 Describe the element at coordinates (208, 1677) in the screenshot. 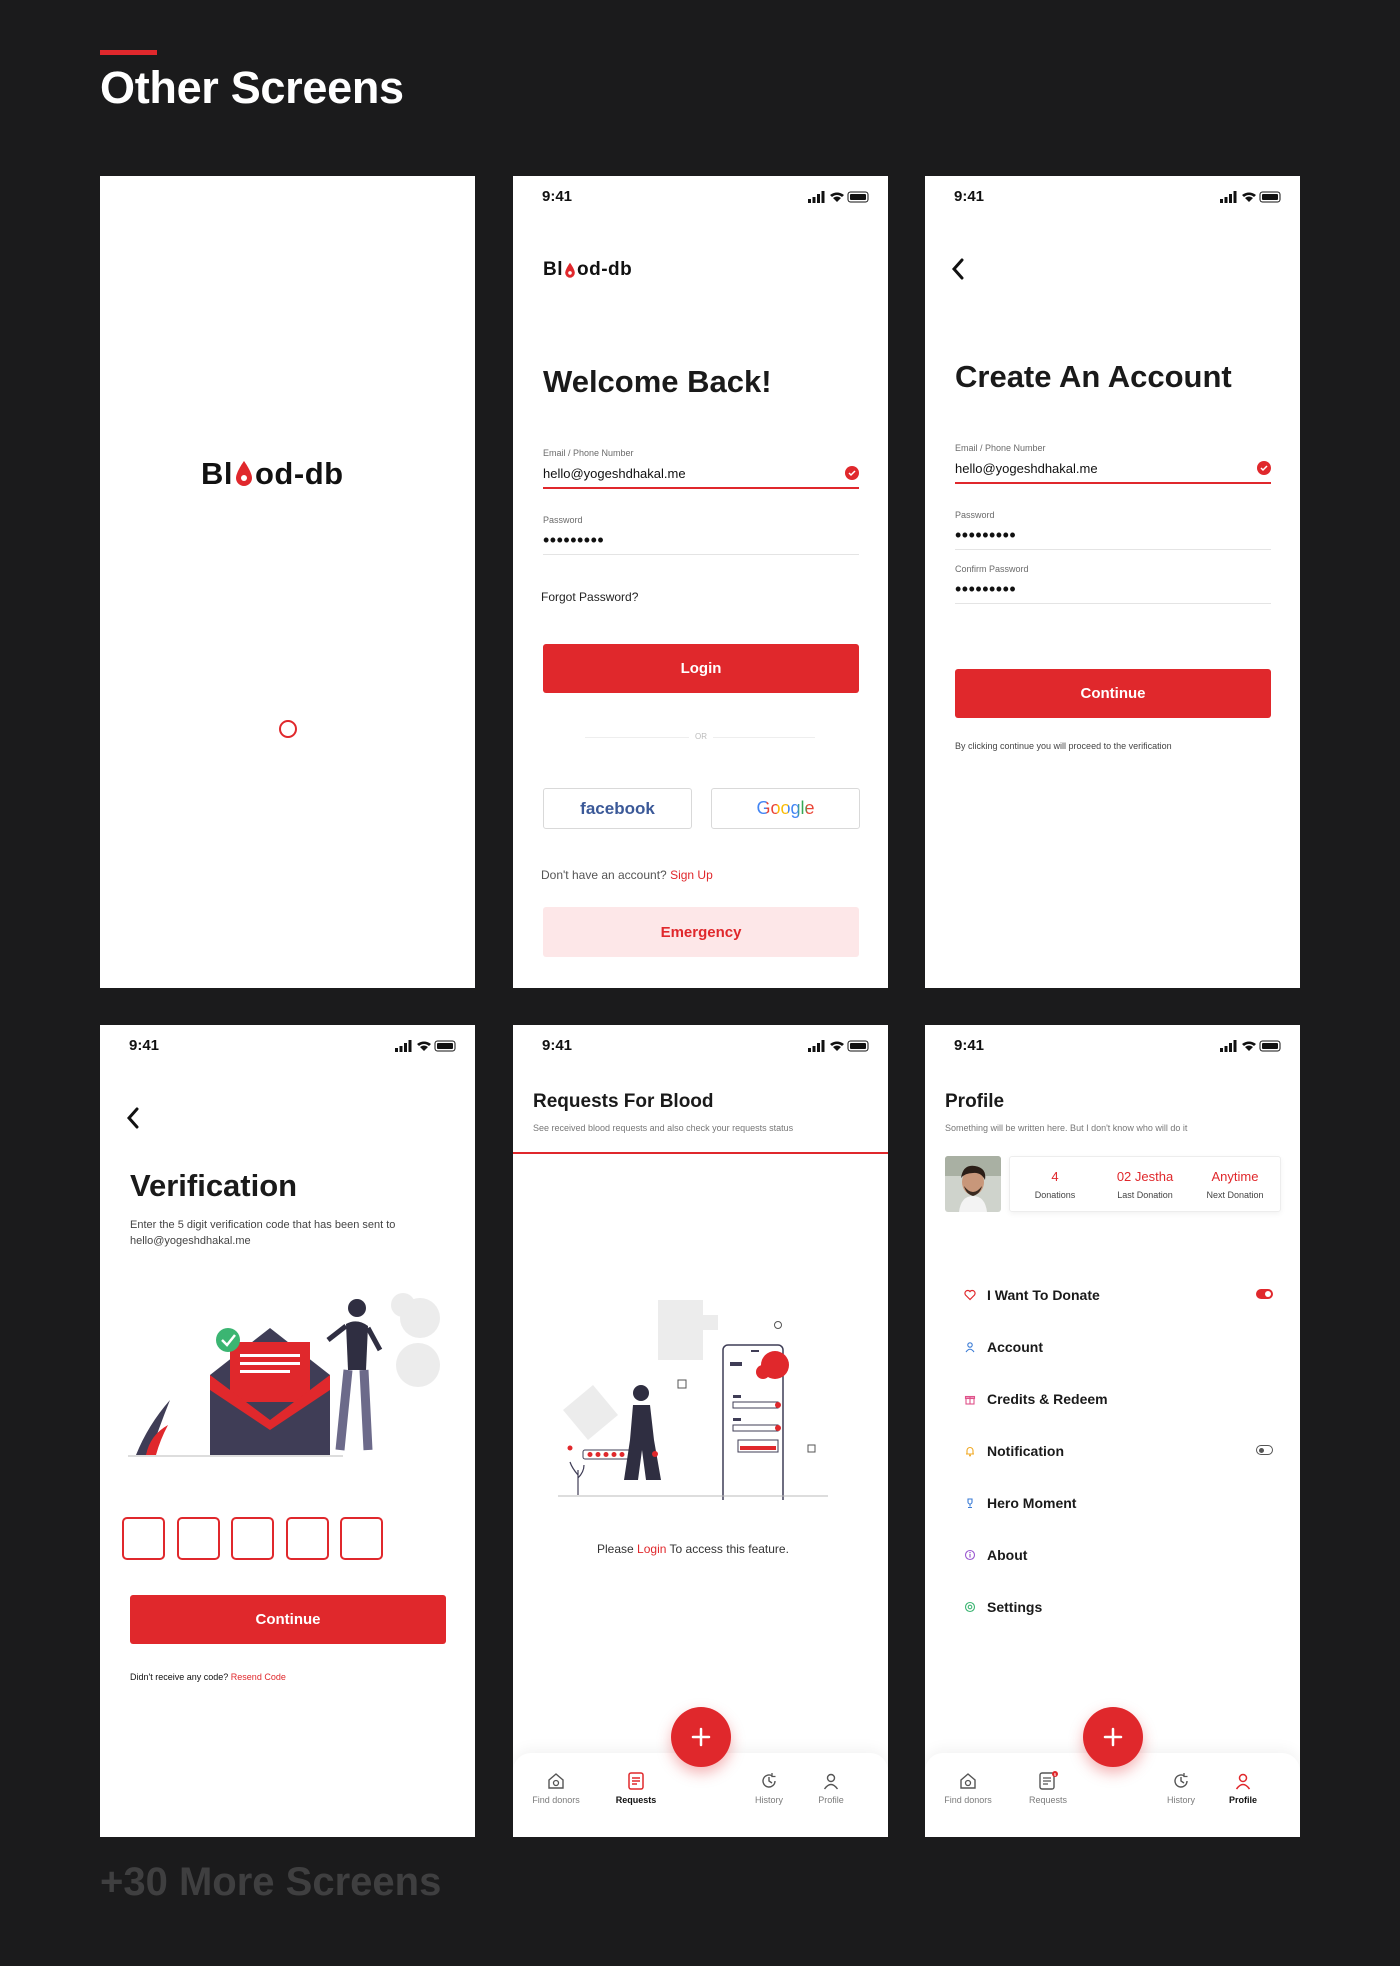

I see `resend-prompt: Didn't receive any code? Resend Code` at that location.